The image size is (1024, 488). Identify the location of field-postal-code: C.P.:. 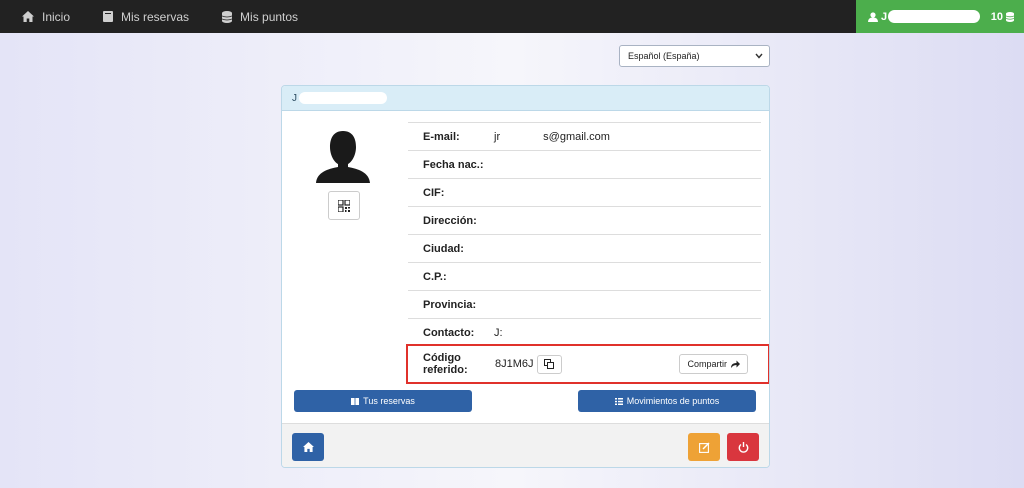
(584, 276).